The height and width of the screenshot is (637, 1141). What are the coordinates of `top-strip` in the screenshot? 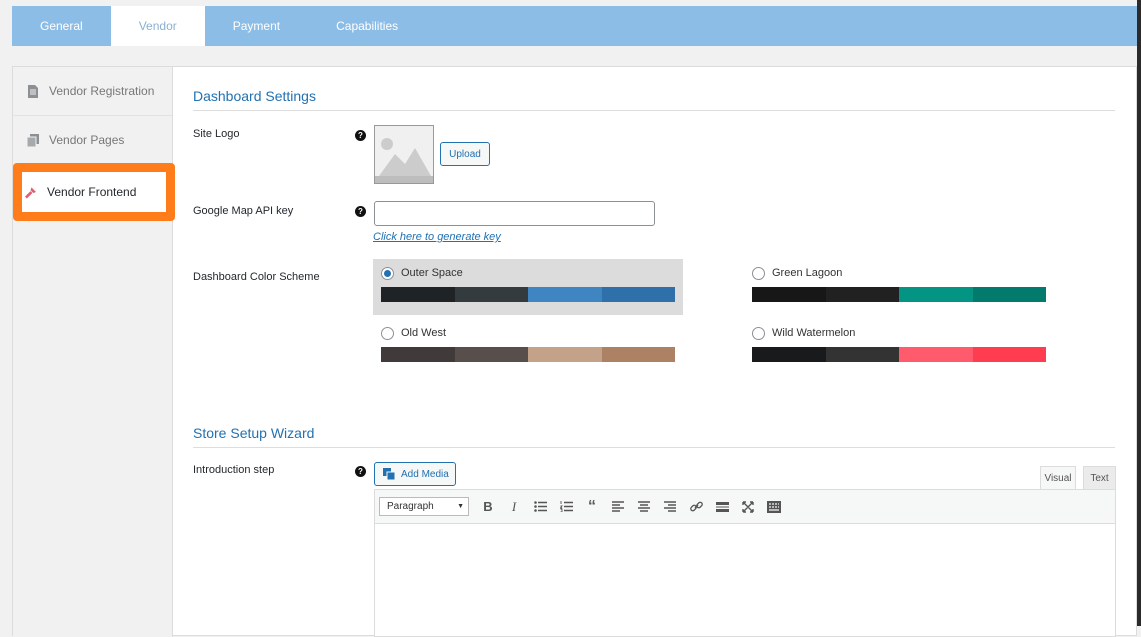 It's located at (570, 2).